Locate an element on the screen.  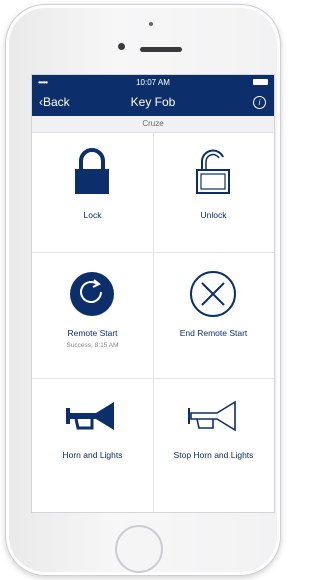
end-remote-start-label: End Remote Start is located at coordinates (213, 333).